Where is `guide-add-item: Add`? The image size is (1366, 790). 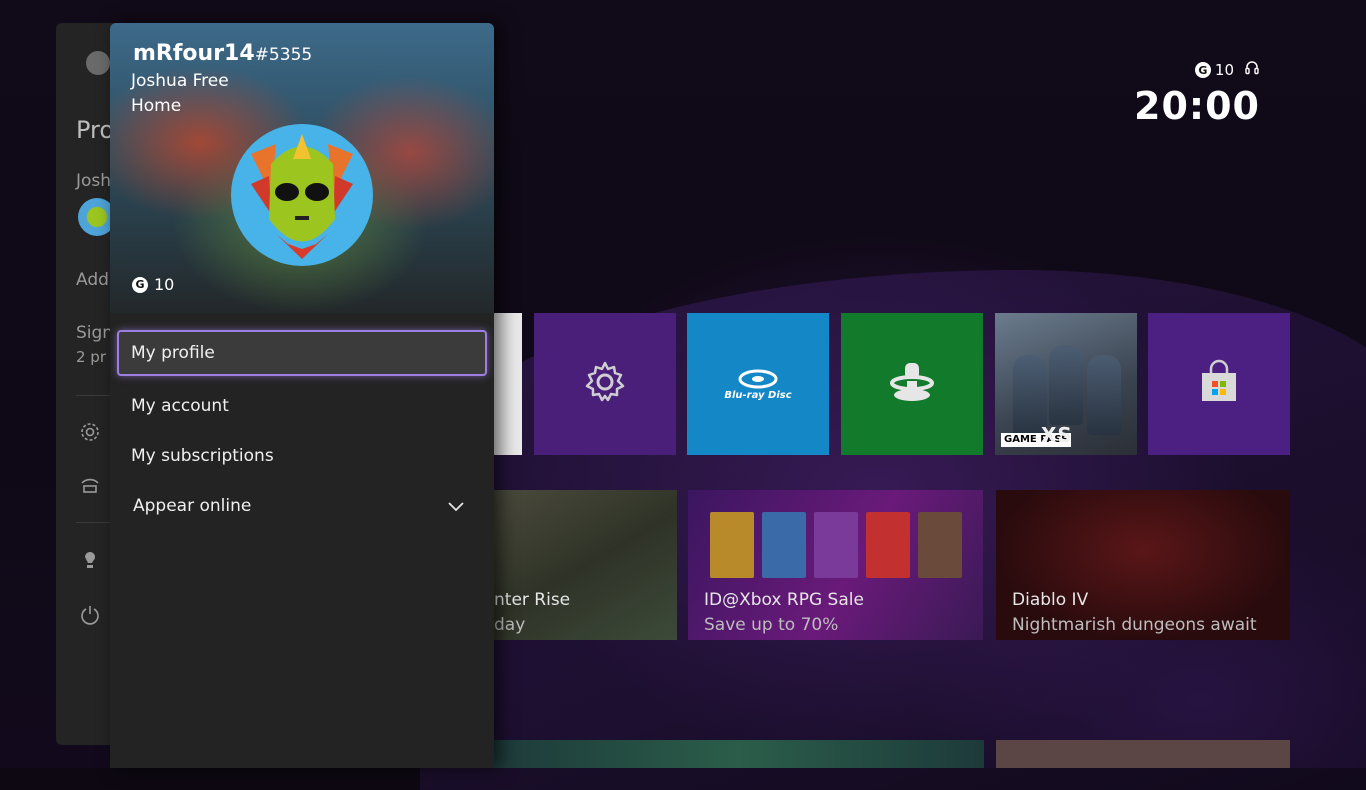 guide-add-item: Add is located at coordinates (92, 280).